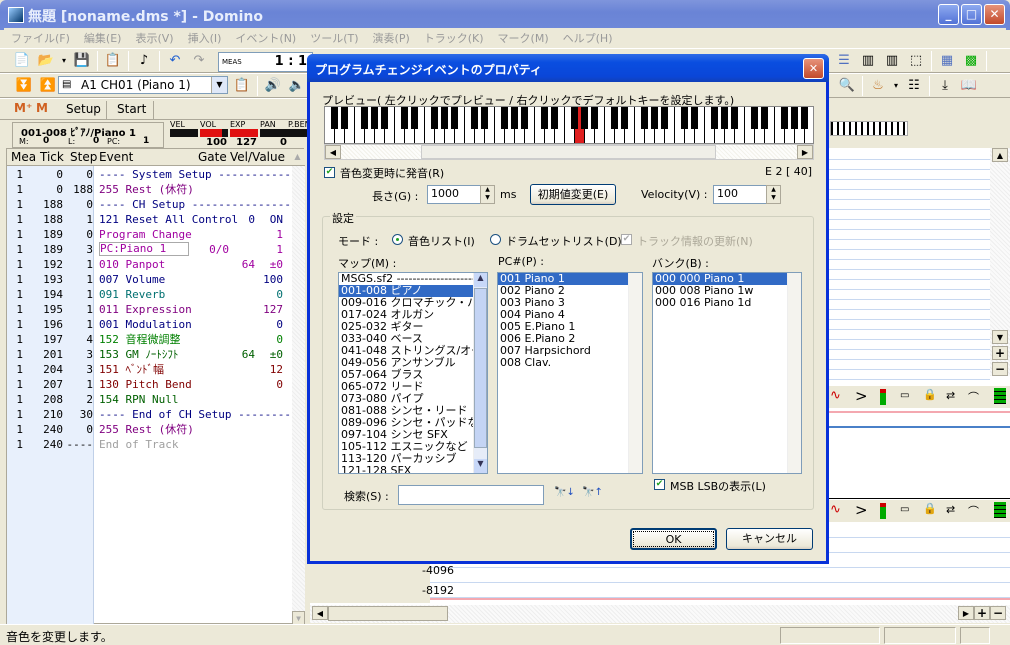 The width and height of the screenshot is (1010, 645). I want to click on menu-event: イベント(N), so click(265, 38).